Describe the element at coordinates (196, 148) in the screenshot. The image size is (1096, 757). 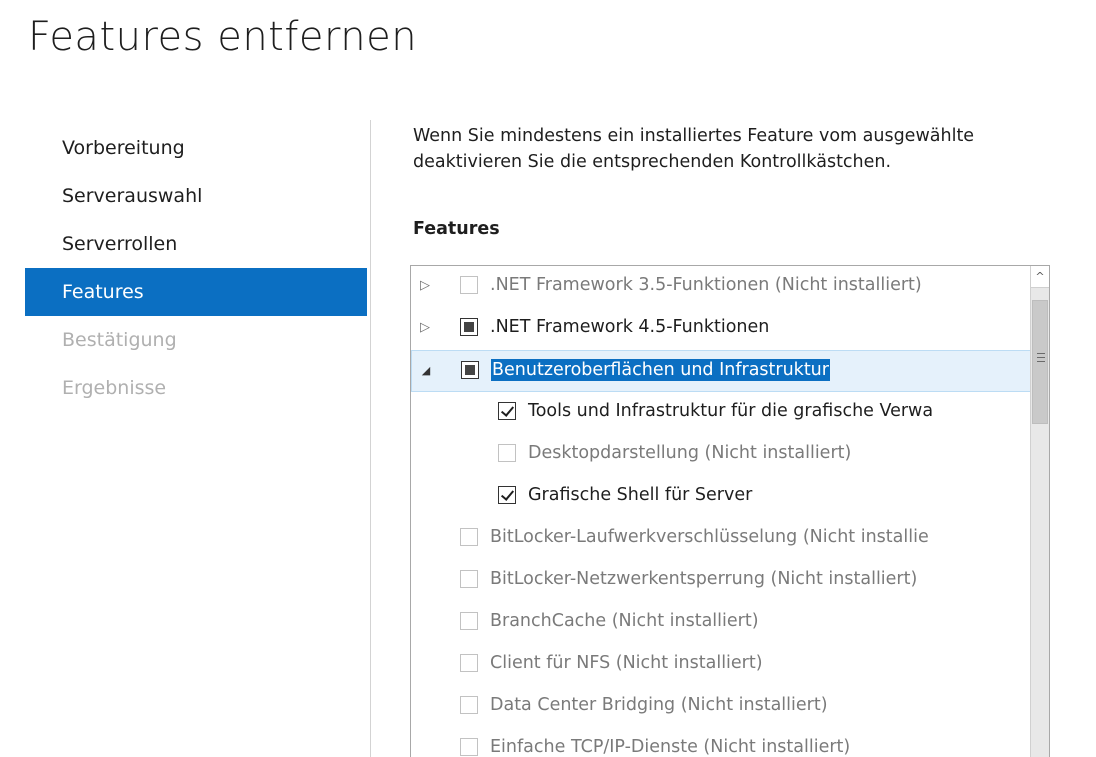
I see `nav-item-vorbereitung: Vorbereitung` at that location.